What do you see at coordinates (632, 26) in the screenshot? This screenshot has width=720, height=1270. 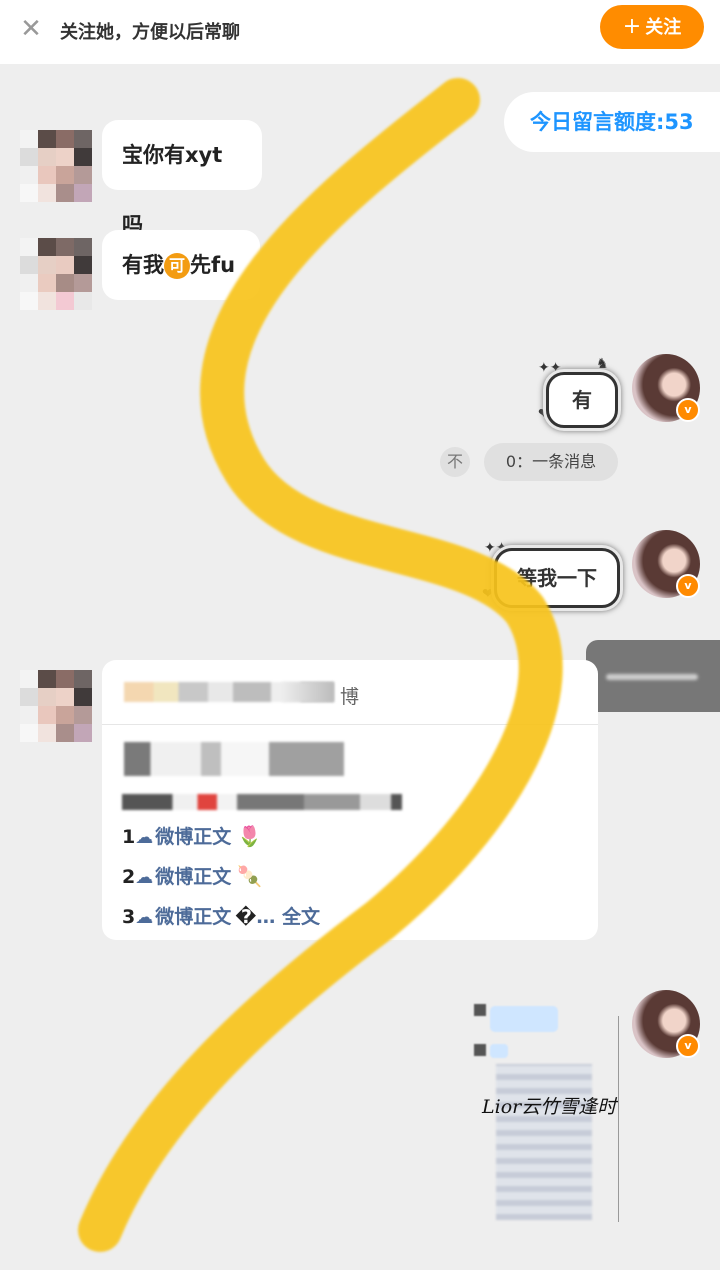 I see `plus-icon: +` at bounding box center [632, 26].